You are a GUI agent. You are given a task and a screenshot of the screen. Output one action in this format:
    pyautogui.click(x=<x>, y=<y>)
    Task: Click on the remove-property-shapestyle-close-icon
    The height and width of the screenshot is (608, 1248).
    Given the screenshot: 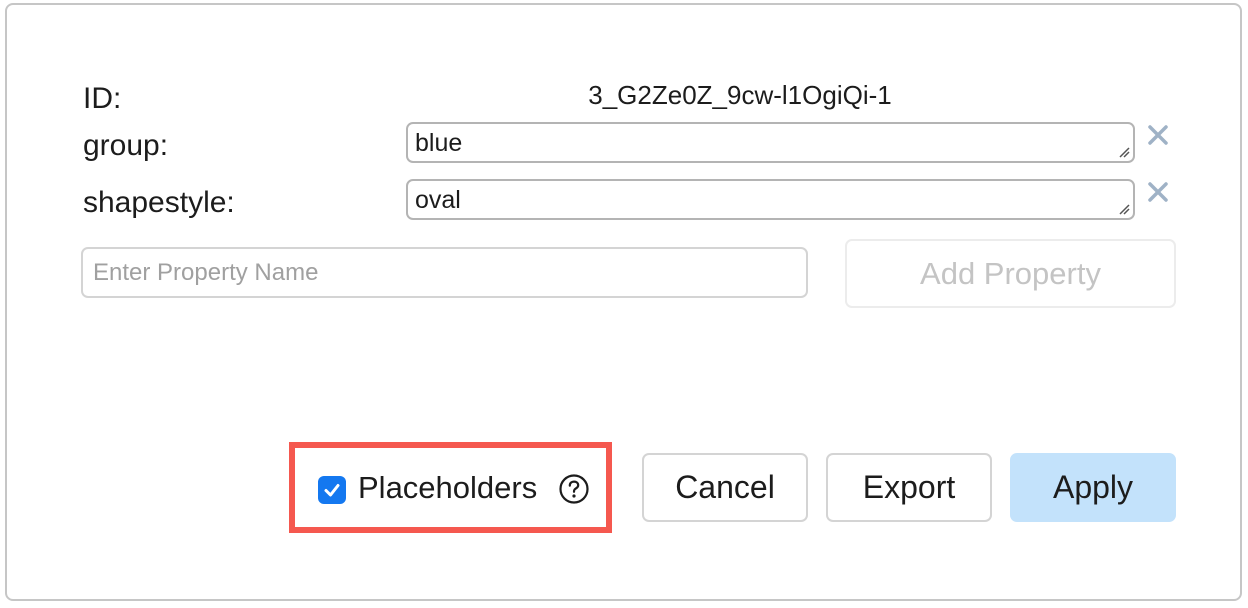 What is the action you would take?
    pyautogui.click(x=1158, y=192)
    